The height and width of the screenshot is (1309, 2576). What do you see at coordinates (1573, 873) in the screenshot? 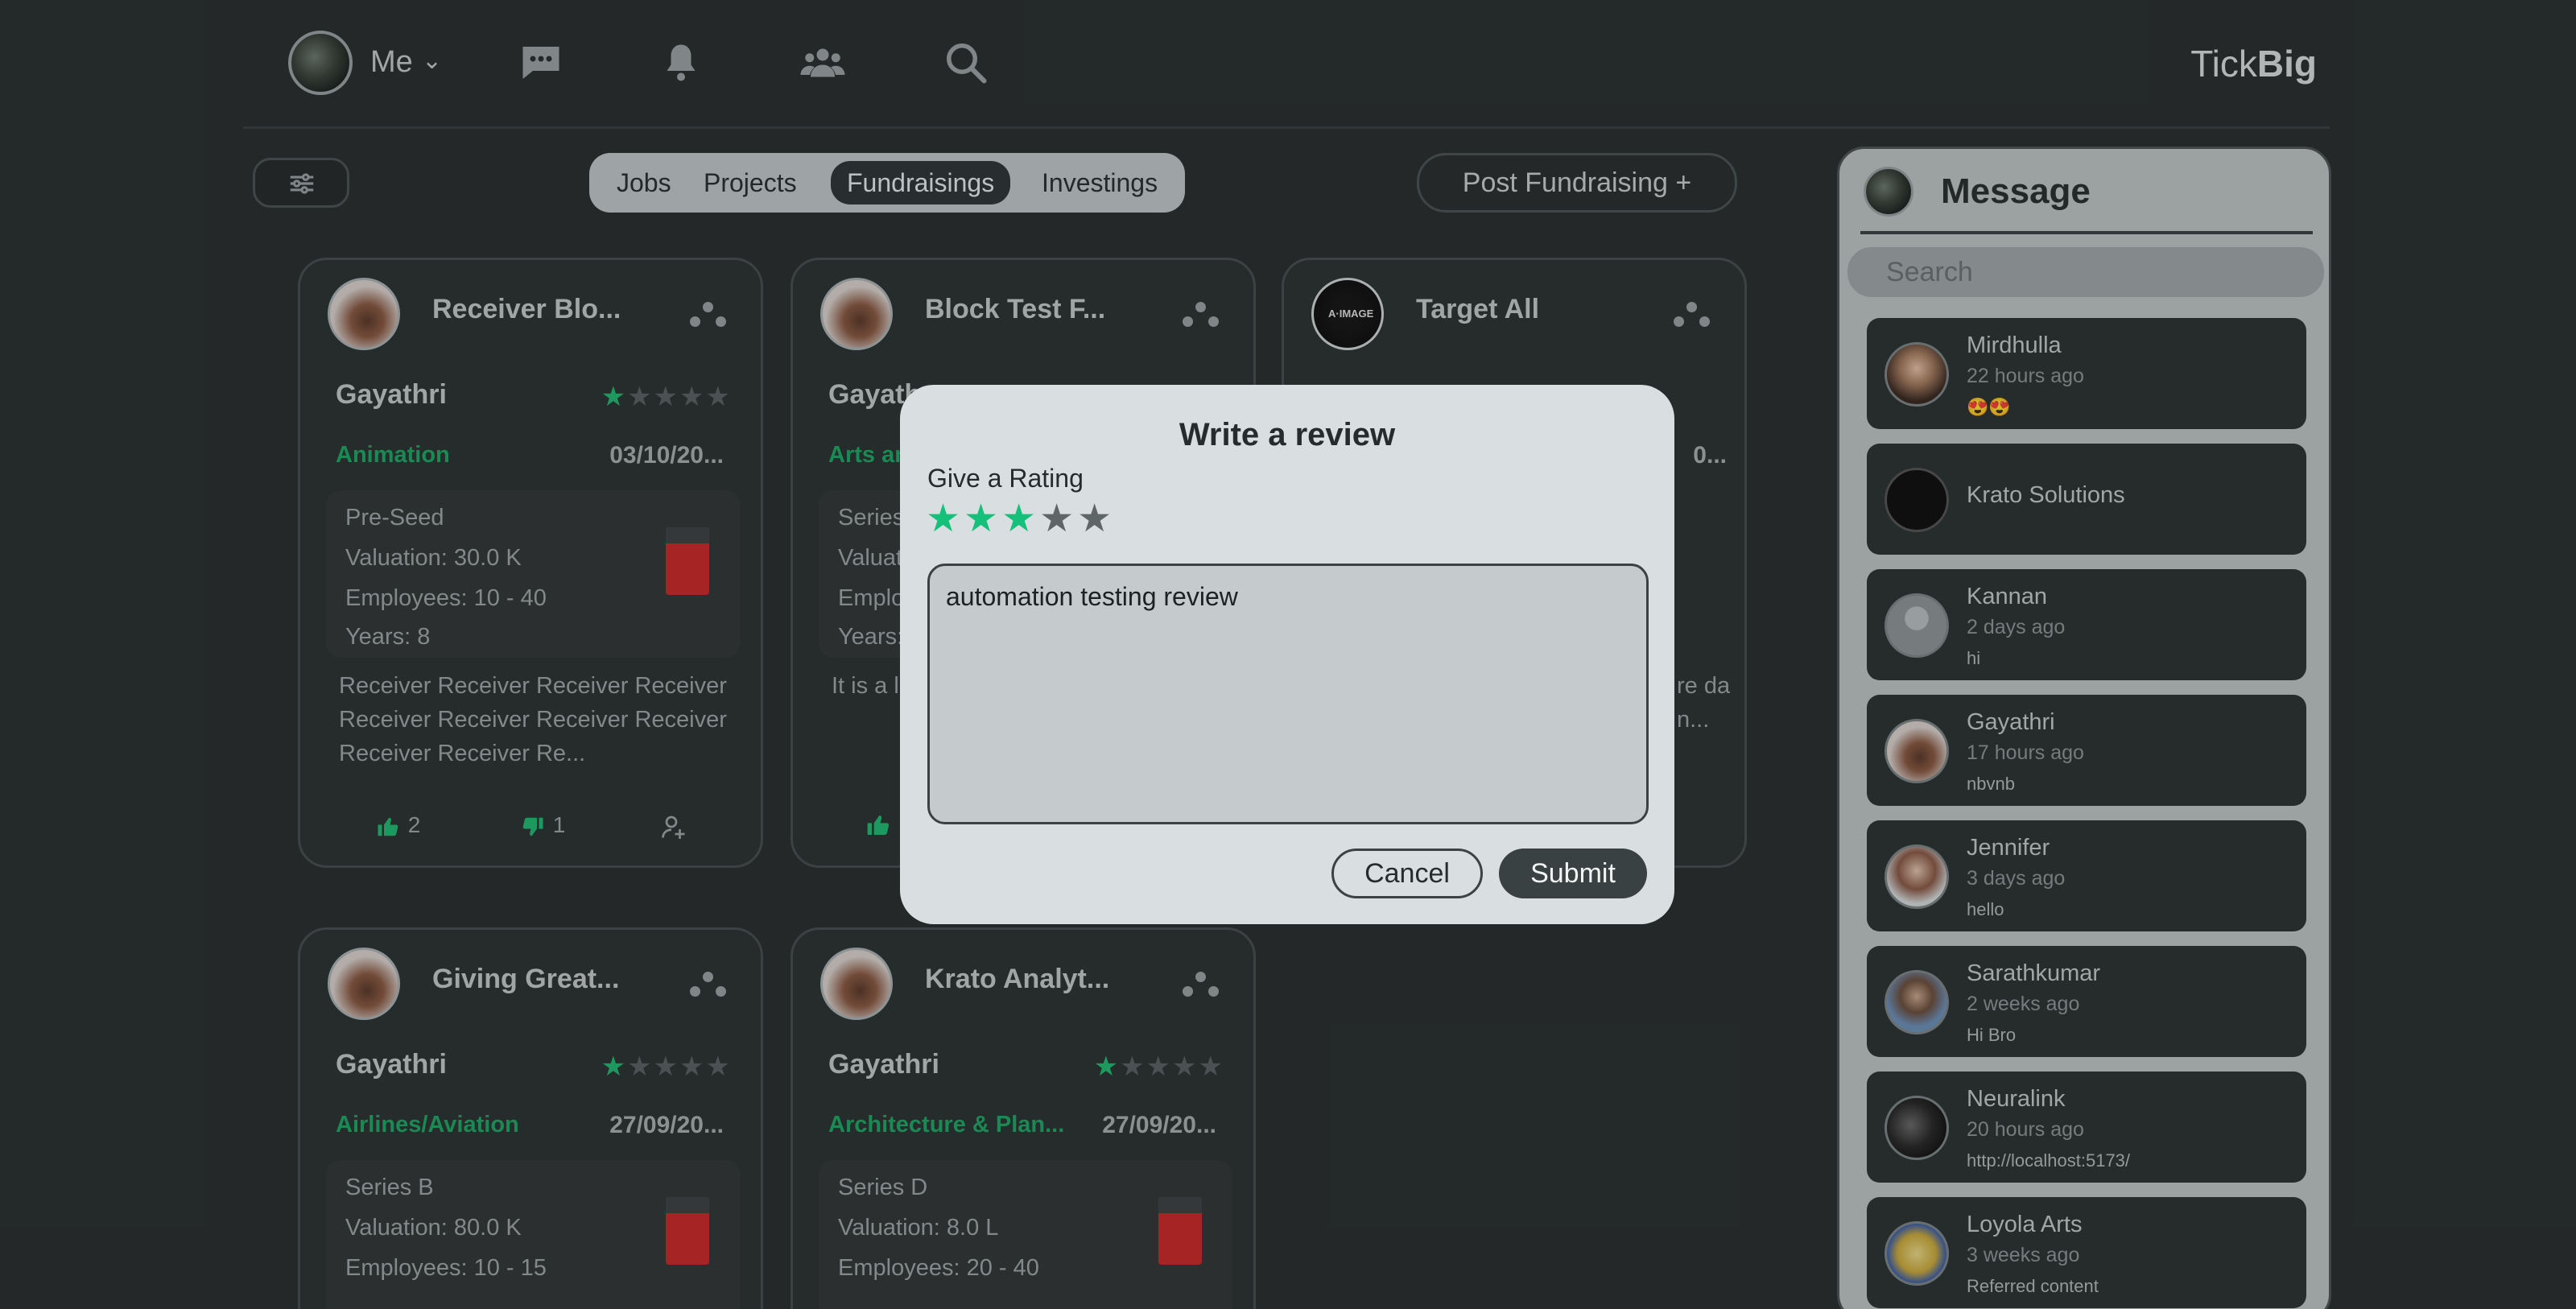
I see `submit-button: Submit` at bounding box center [1573, 873].